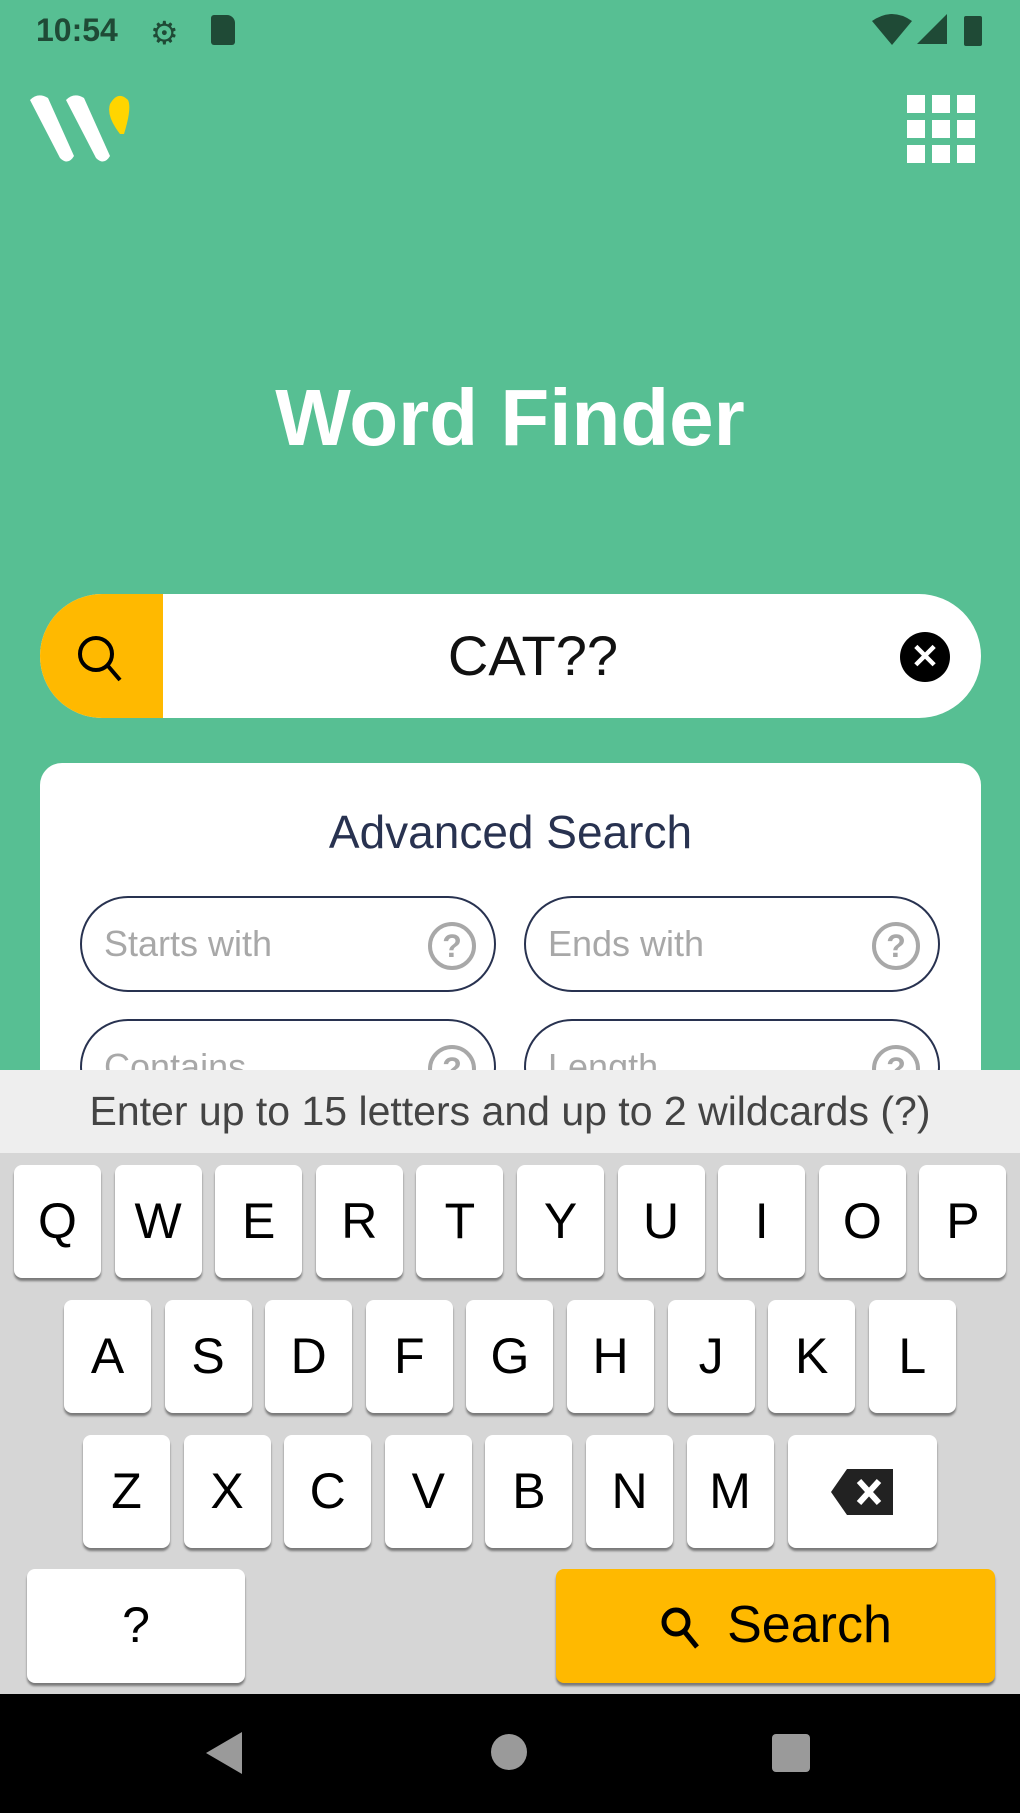 Image resolution: width=1020 pixels, height=1813 pixels. I want to click on key-z: Z, so click(126, 1491).